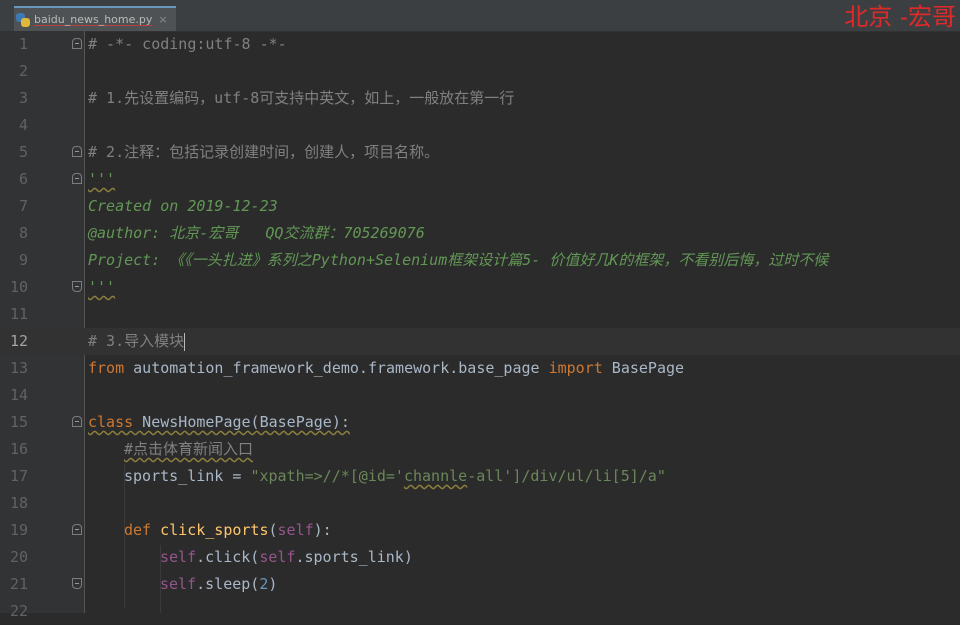  I want to click on code-line-19: 19 def click_sports(self):, so click(480, 530).